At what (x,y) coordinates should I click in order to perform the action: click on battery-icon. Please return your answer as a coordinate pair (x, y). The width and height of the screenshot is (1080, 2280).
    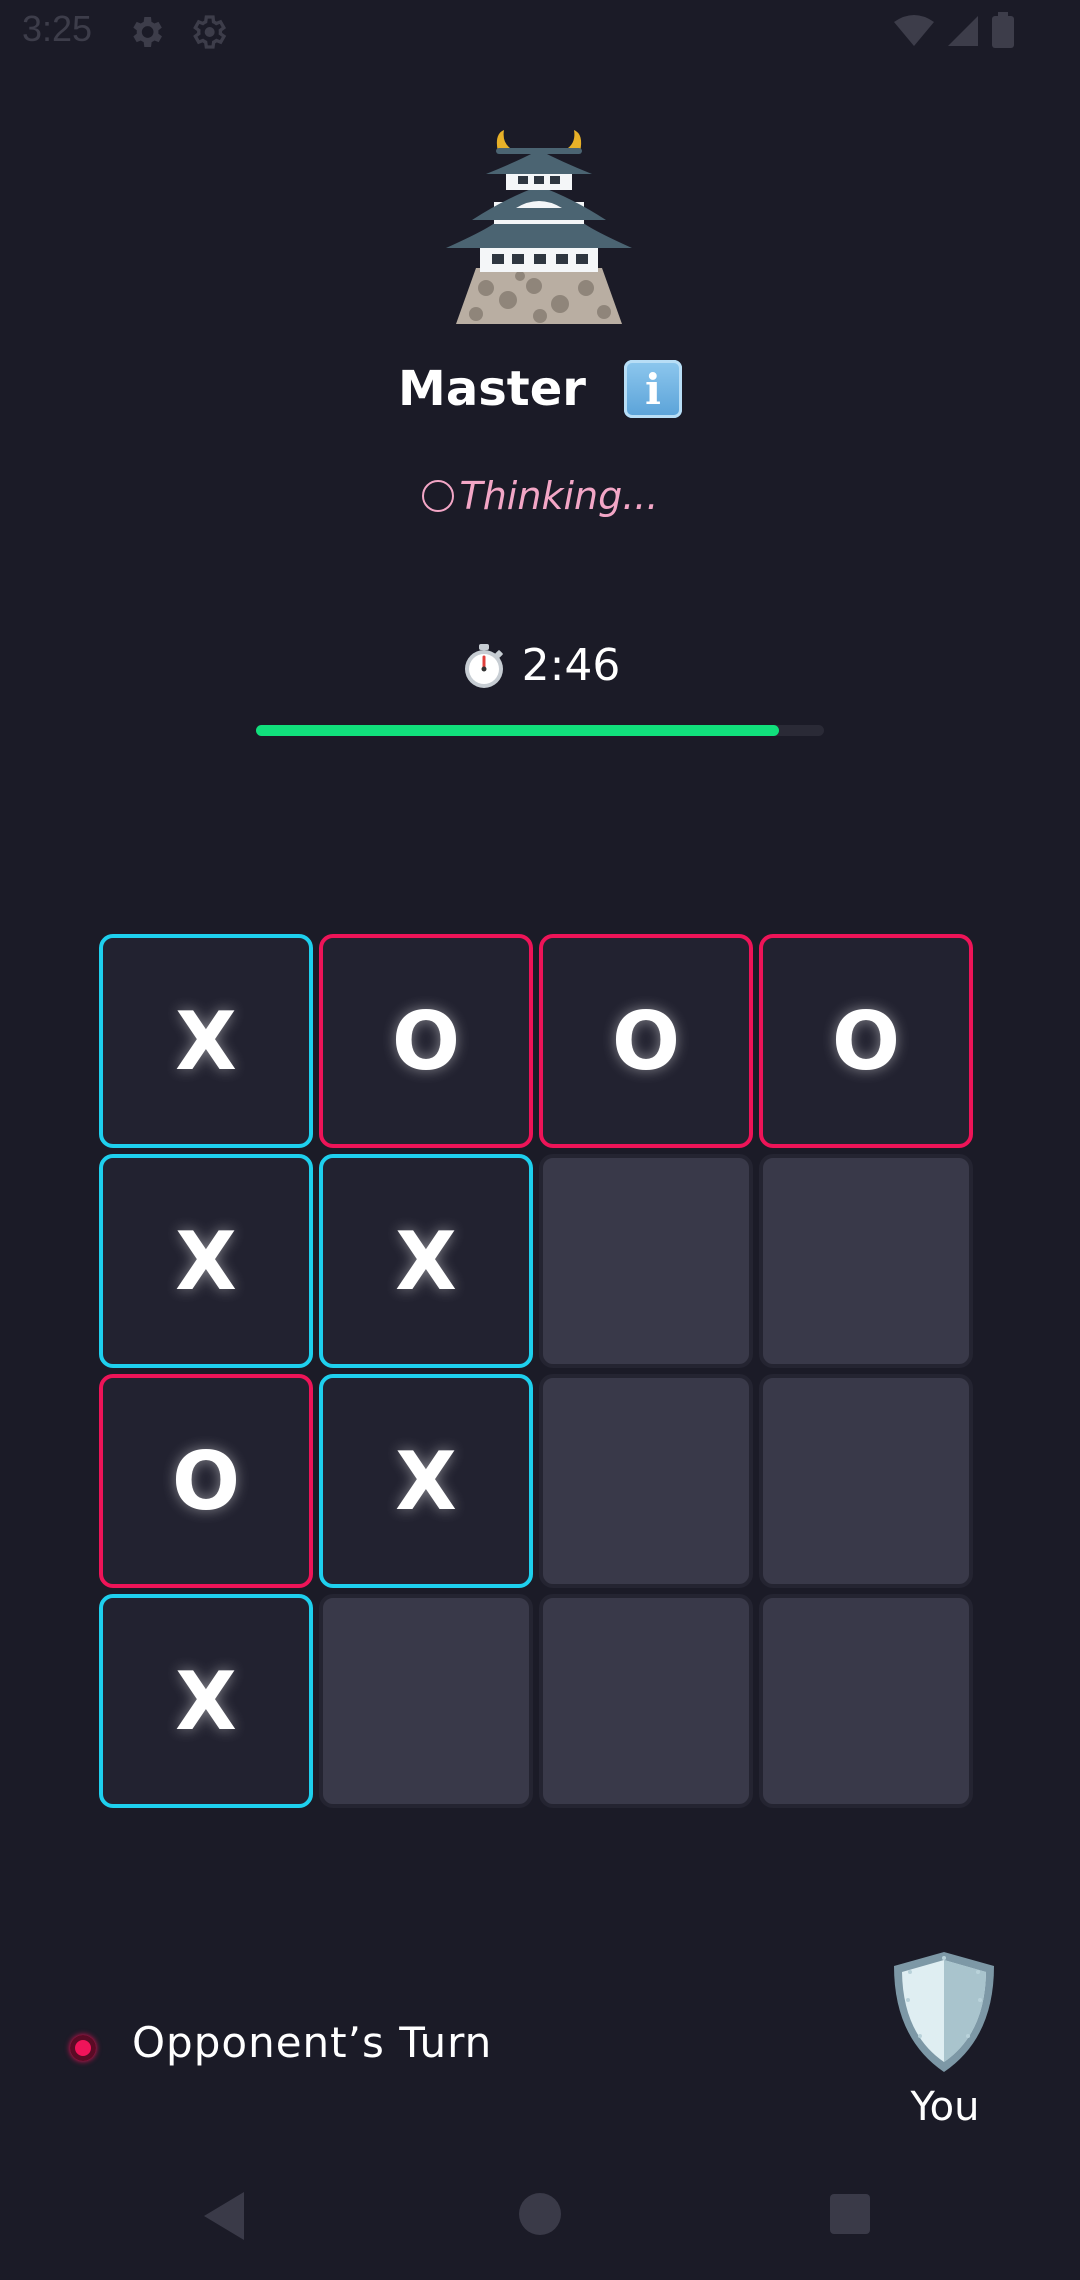
    Looking at the image, I should click on (1003, 30).